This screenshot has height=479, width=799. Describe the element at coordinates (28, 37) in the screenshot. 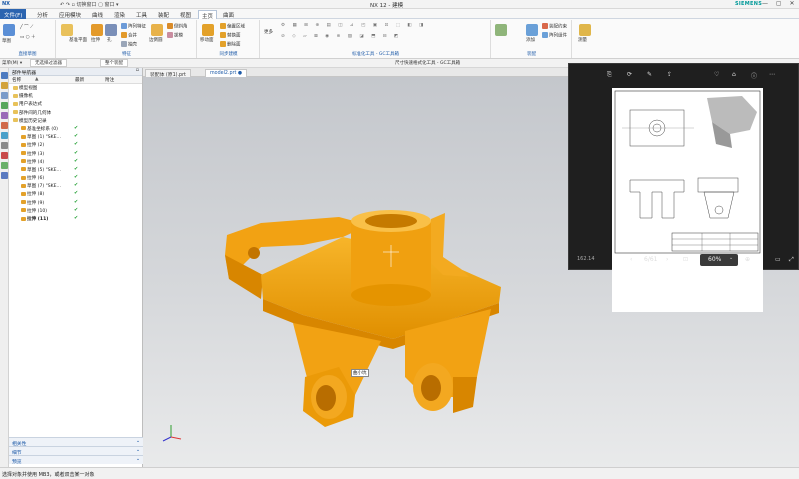

I see `rect-icon: ▭ ○ ＋` at that location.